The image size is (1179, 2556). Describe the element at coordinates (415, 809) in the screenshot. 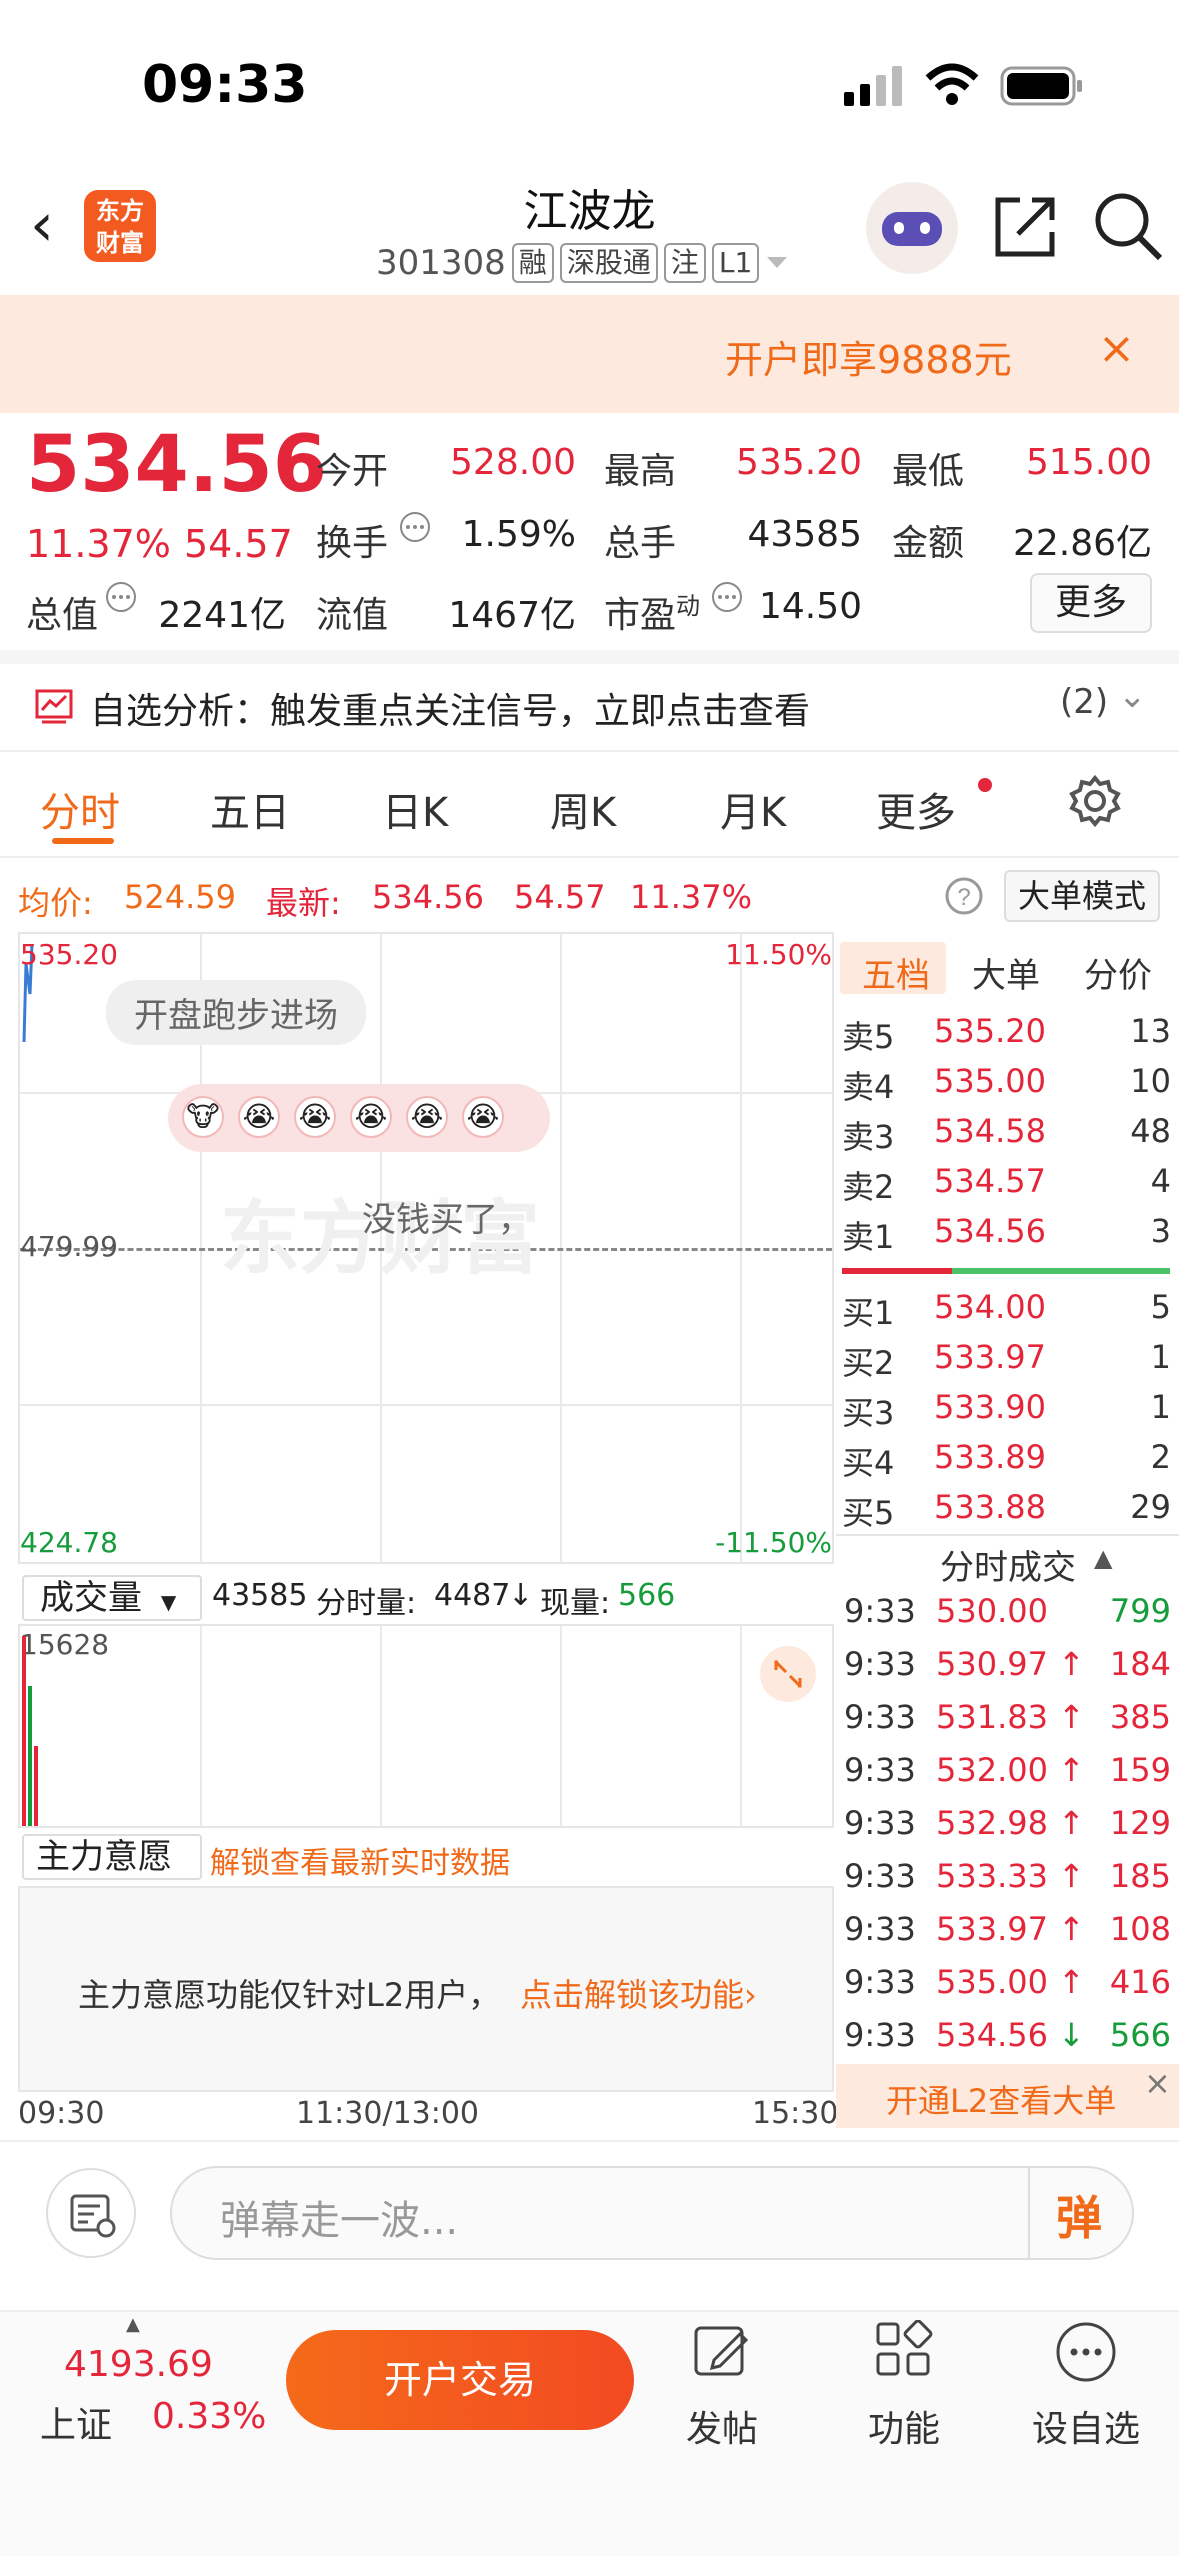

I see `tab-daily-k: 日K` at that location.